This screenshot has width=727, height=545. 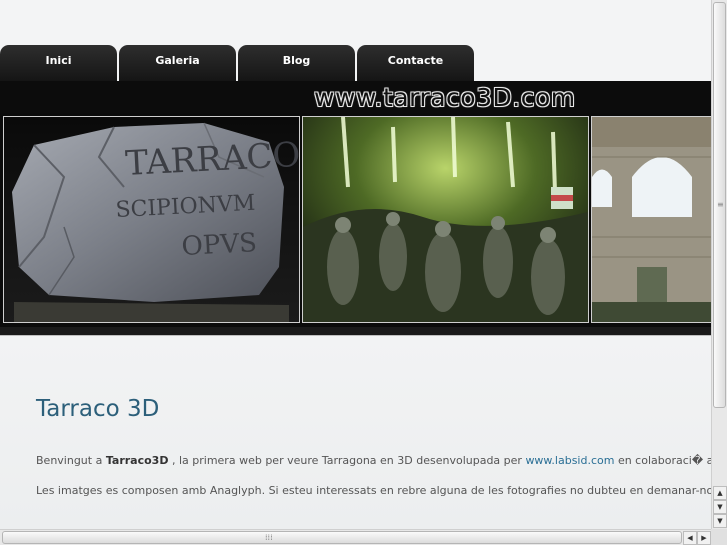 I want to click on vertical-scroll-thumb: ≡, so click(x=719, y=205).